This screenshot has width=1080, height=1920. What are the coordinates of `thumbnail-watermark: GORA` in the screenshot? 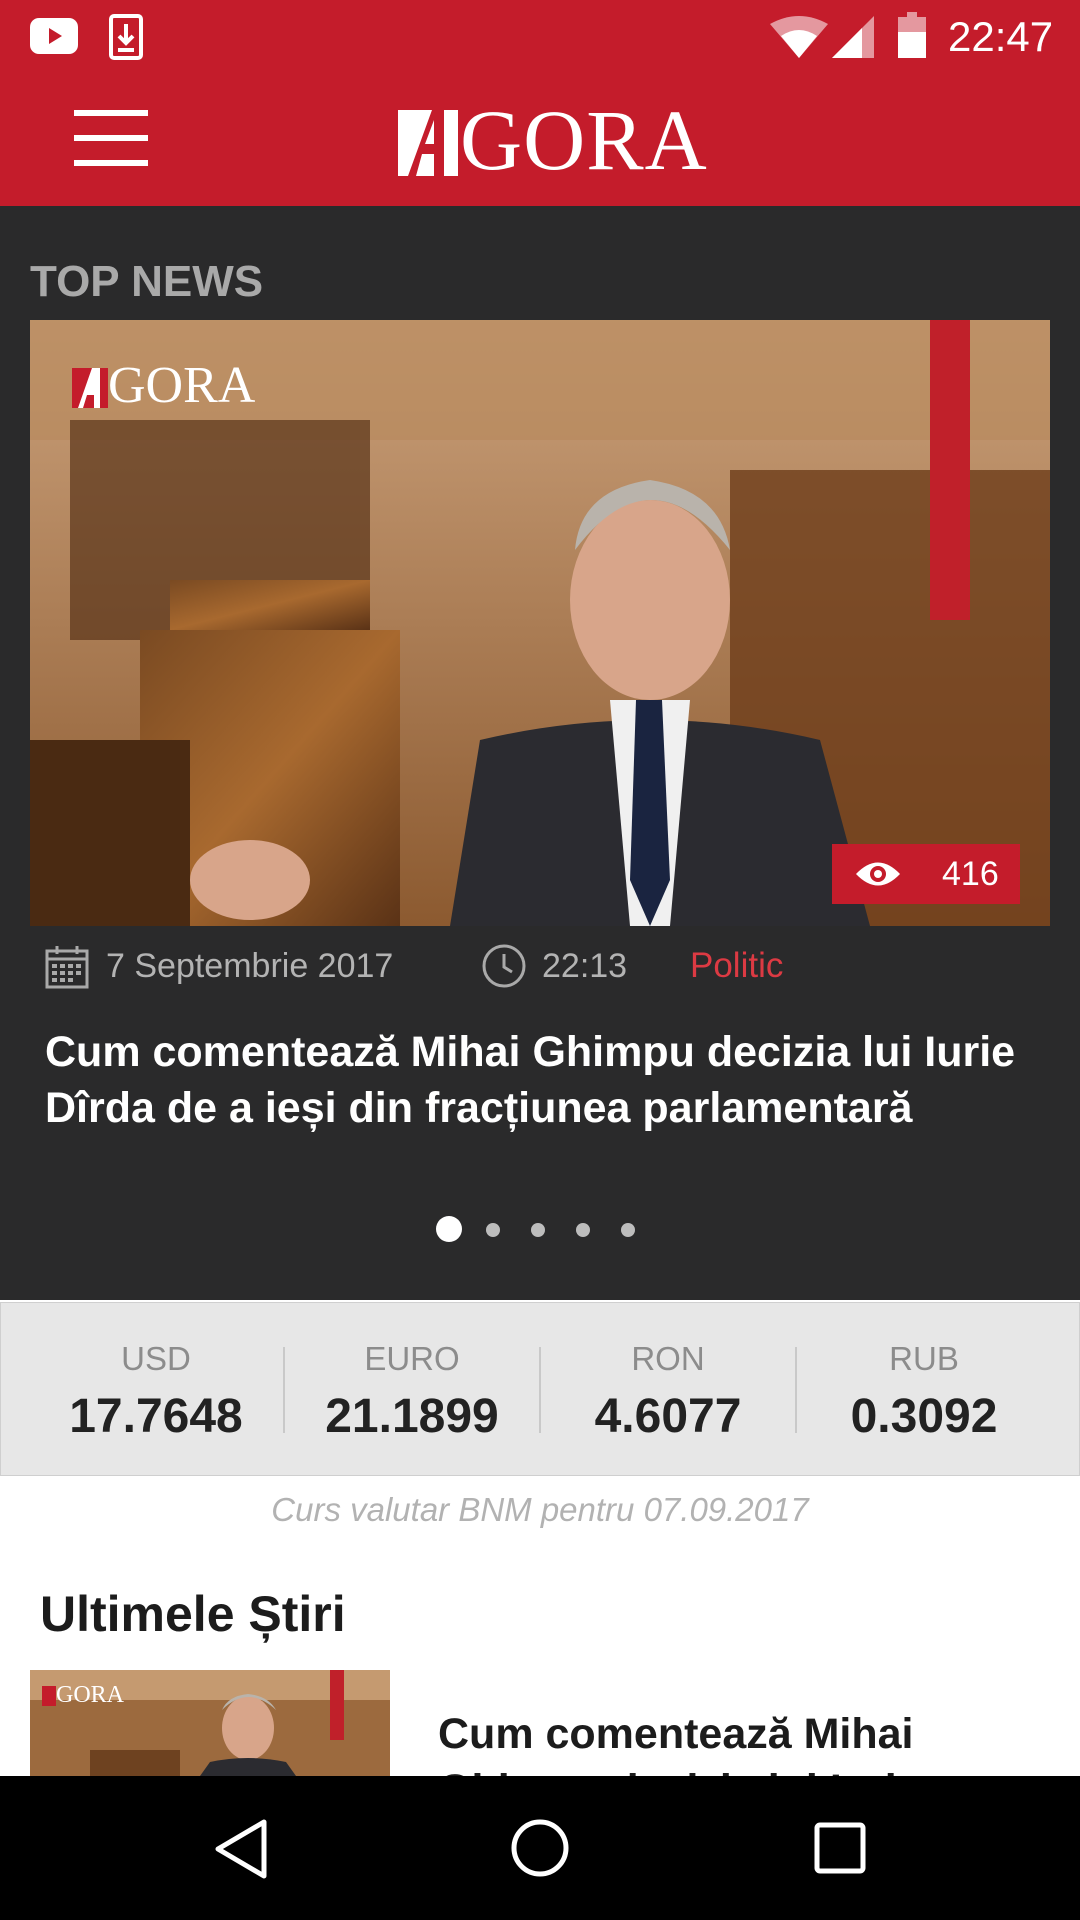 It's located at (83, 1695).